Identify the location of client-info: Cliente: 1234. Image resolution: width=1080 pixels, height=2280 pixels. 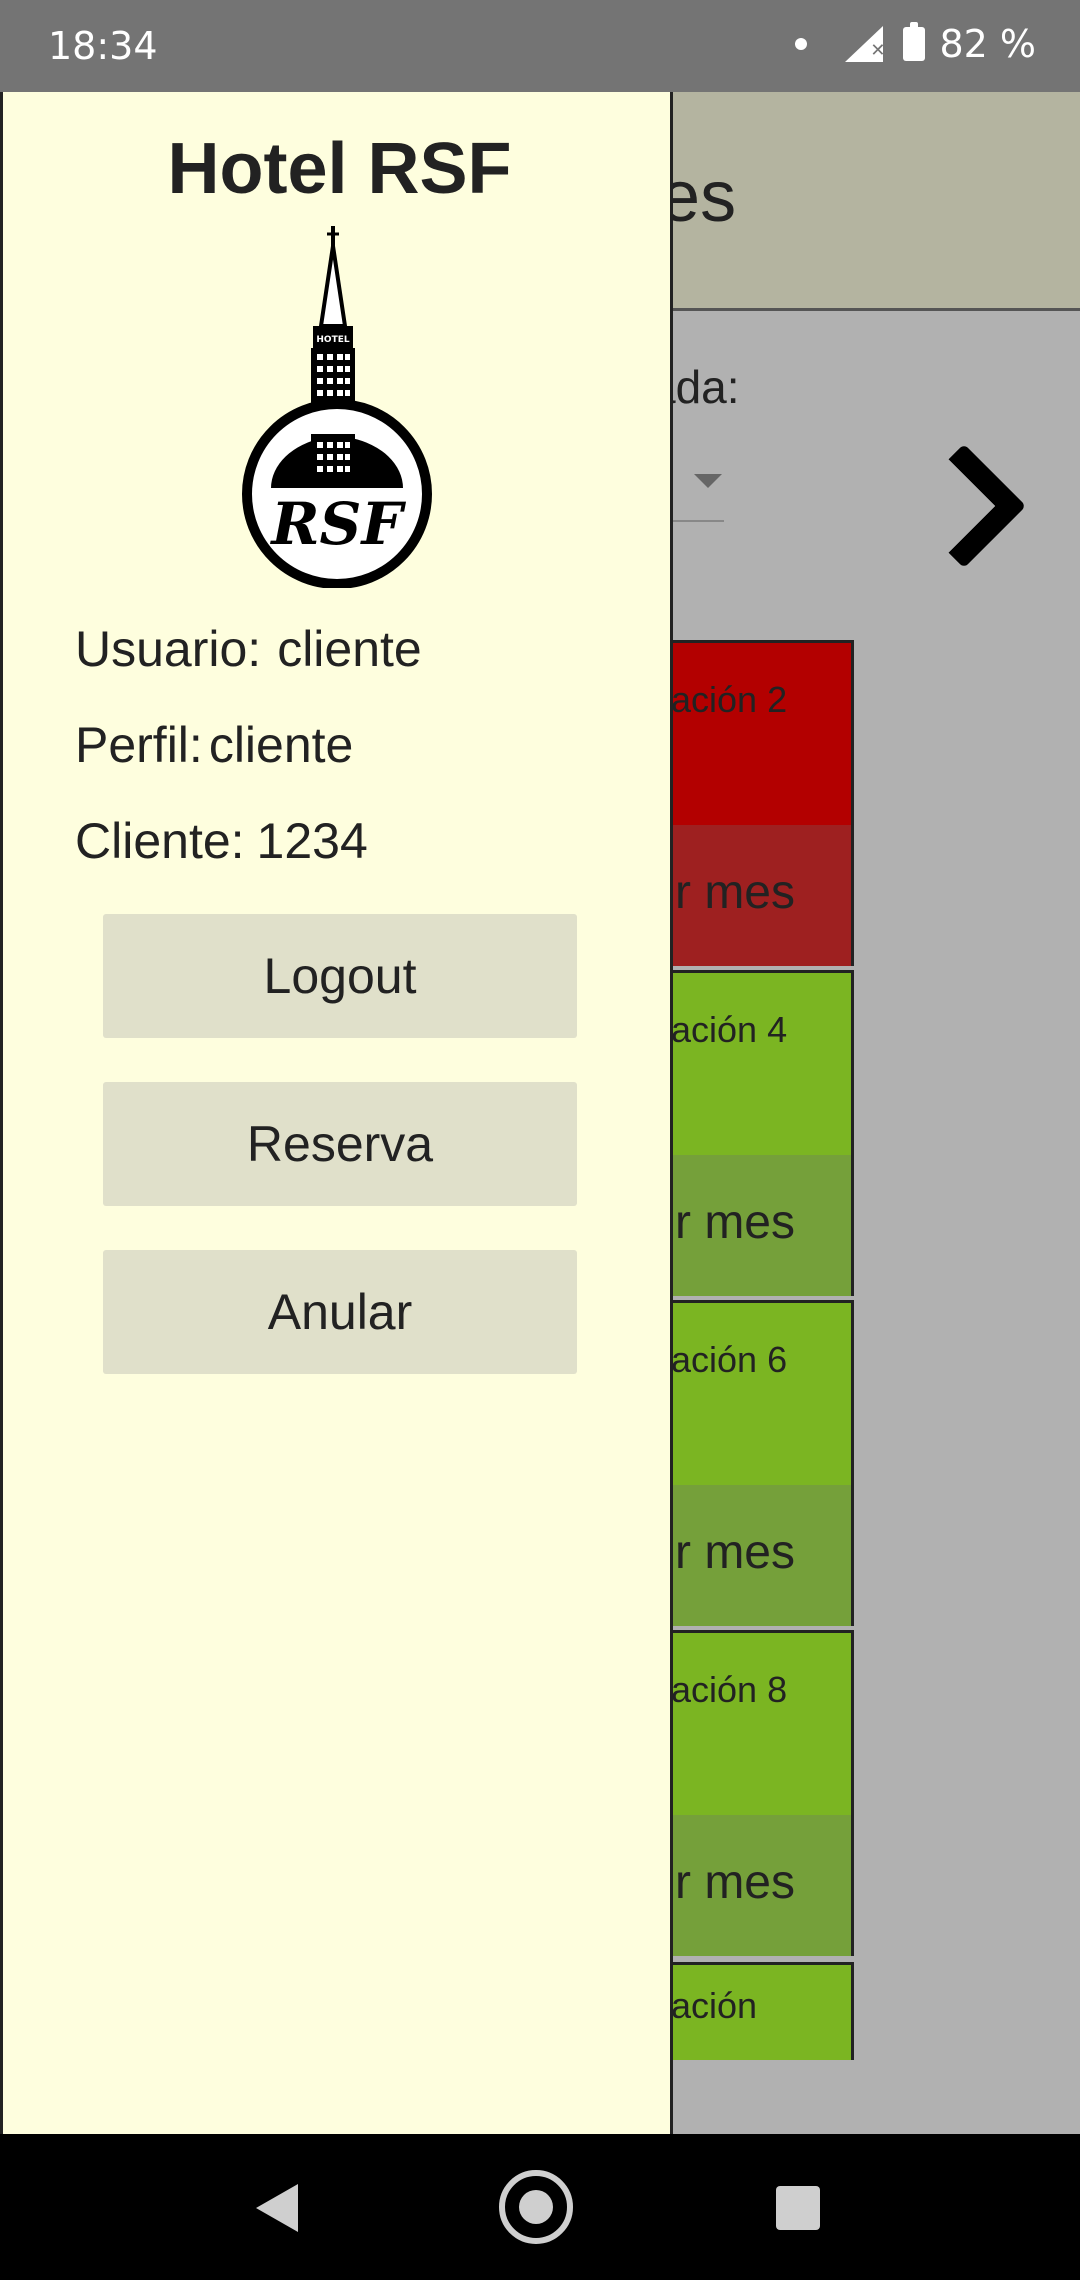
(221, 841).